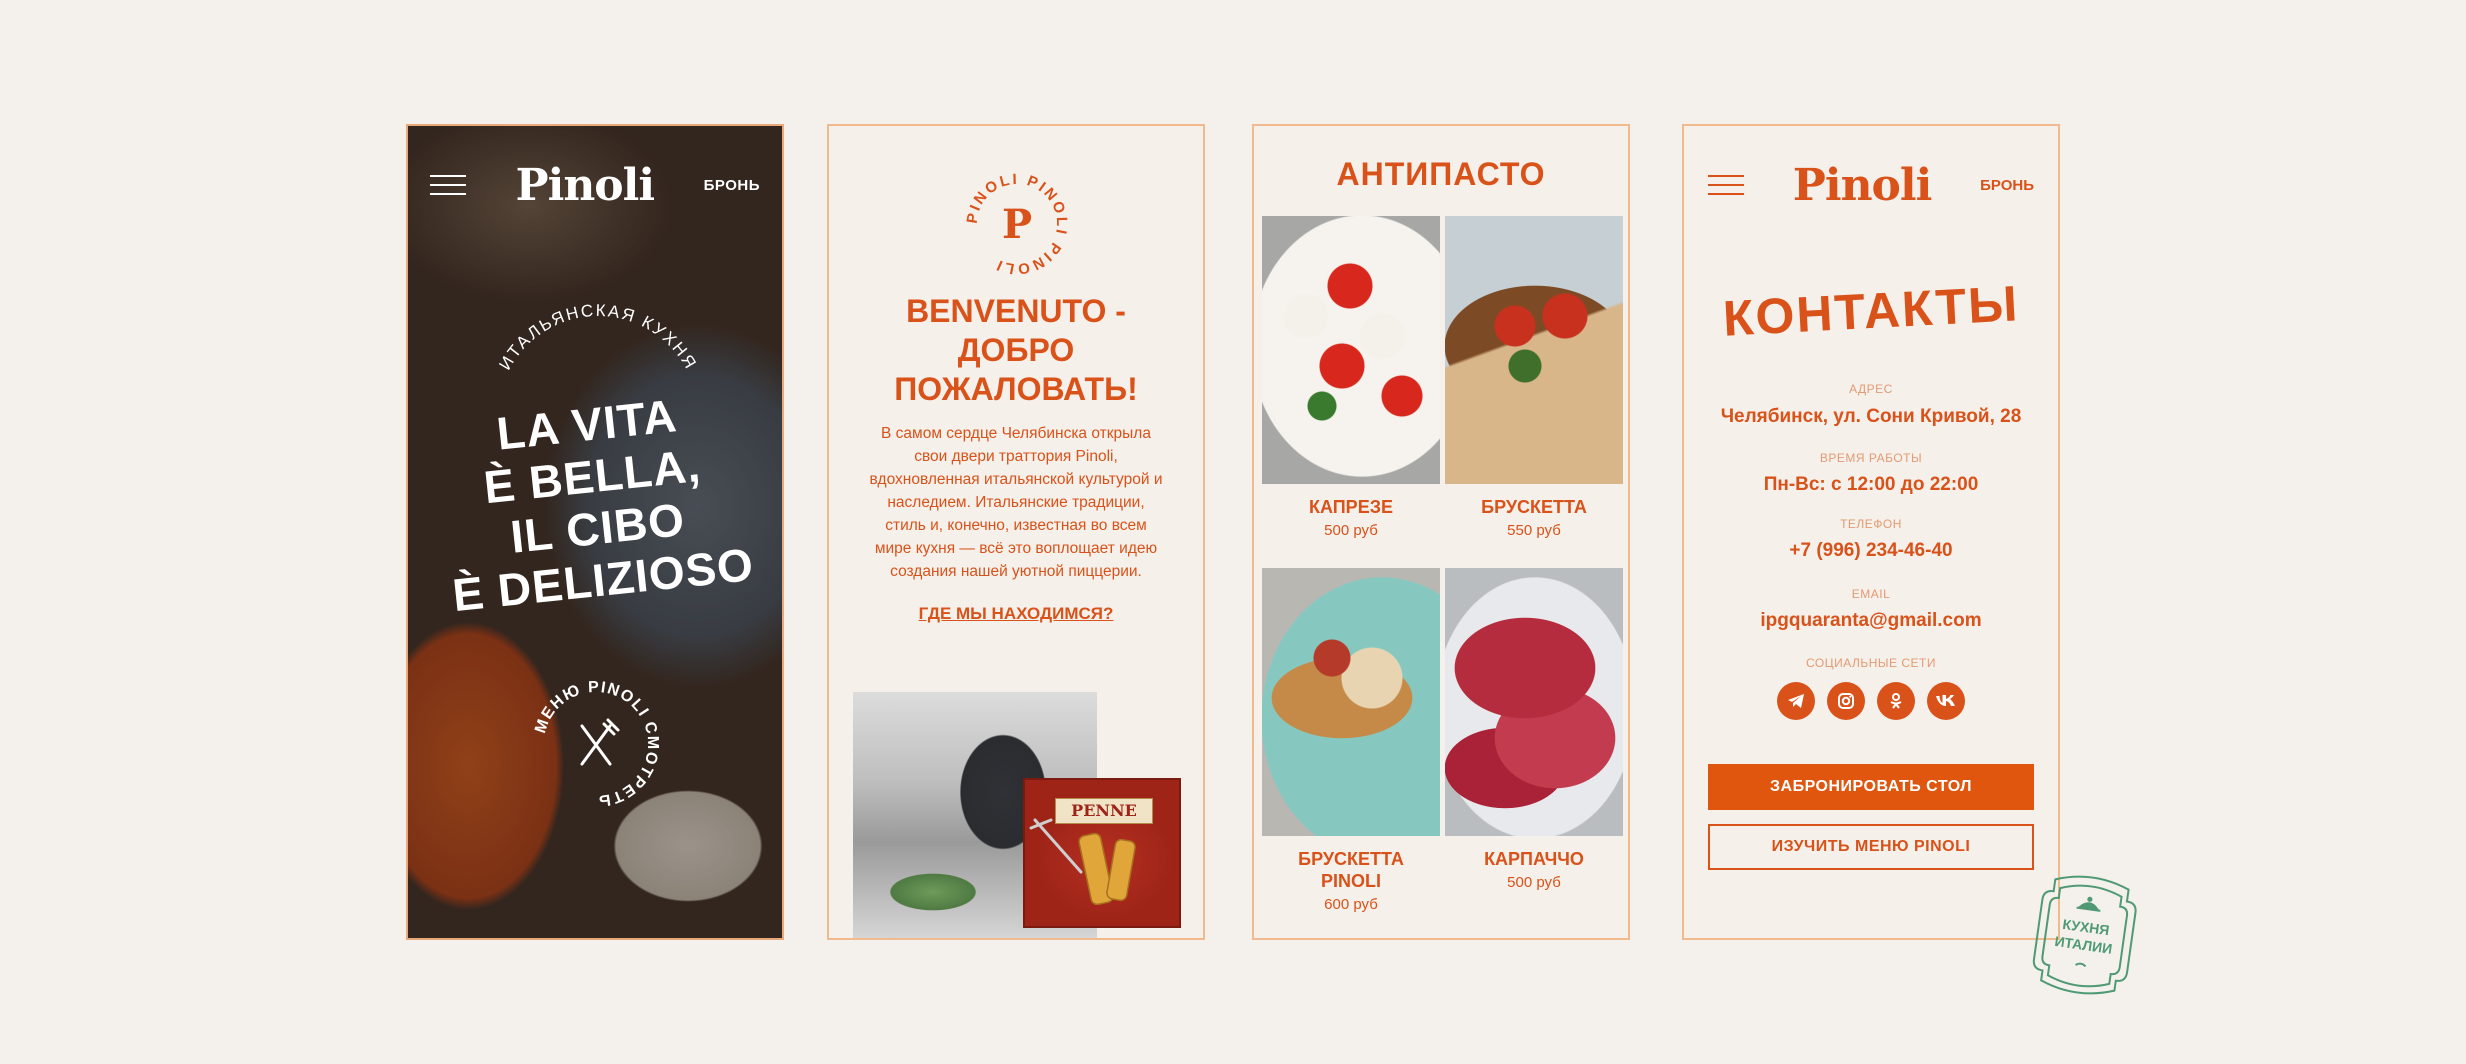 The width and height of the screenshot is (2466, 1064). Describe the element at coordinates (1016, 614) in the screenshot. I see `location-link: ГДЕ МЫ НАХОДИМСЯ?` at that location.